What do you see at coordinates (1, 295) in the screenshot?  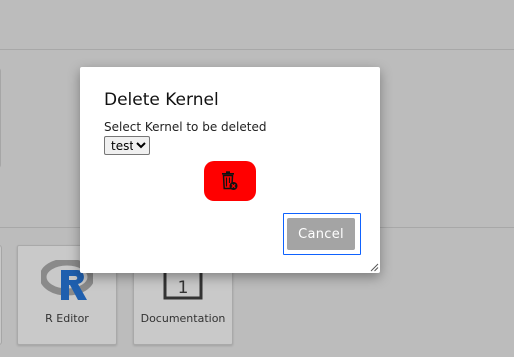 I see `launcher-card-partial` at bounding box center [1, 295].